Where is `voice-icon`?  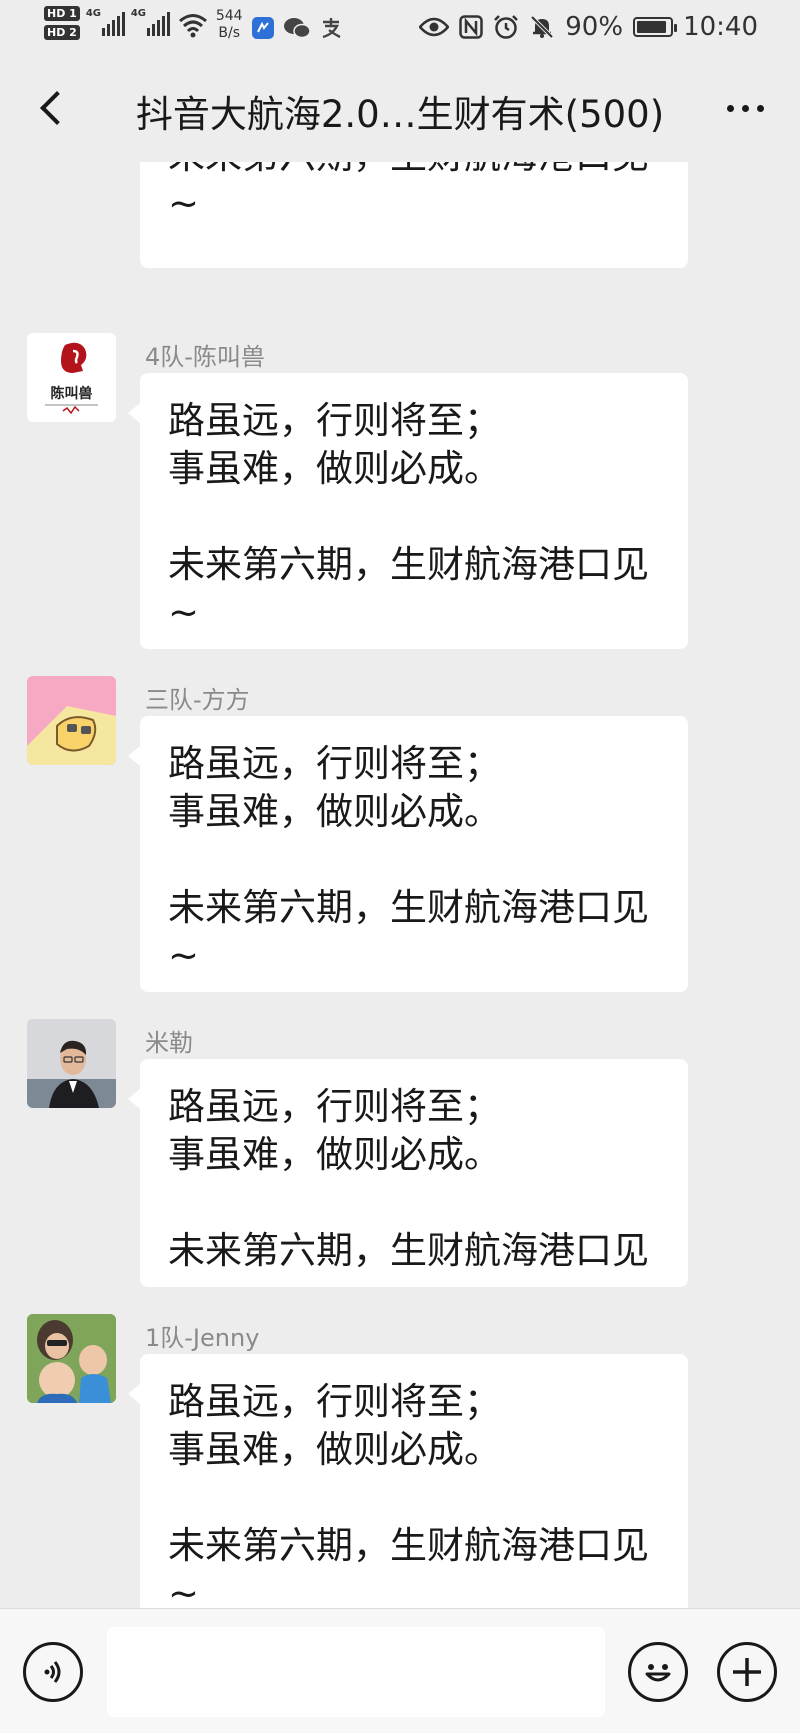
voice-icon is located at coordinates (52, 1672).